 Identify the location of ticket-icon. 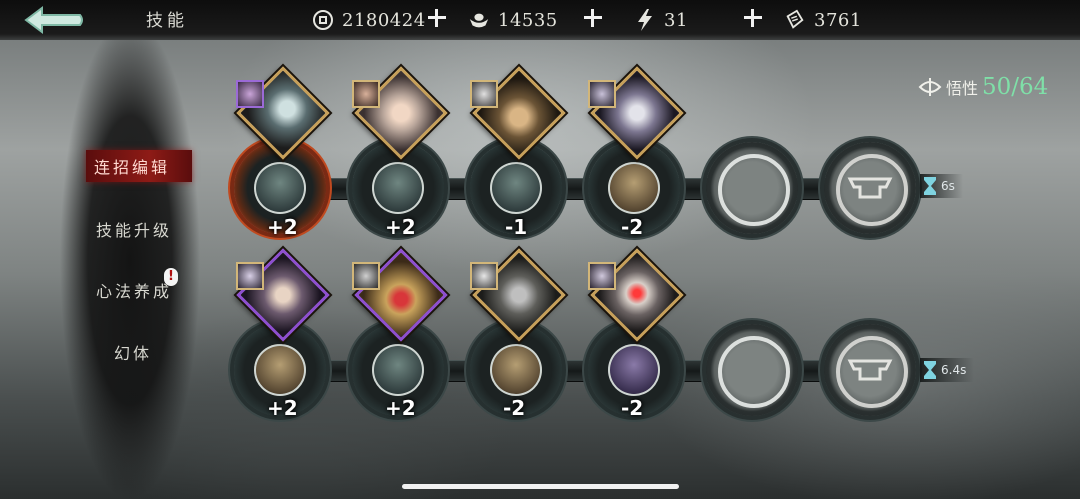
(795, 20).